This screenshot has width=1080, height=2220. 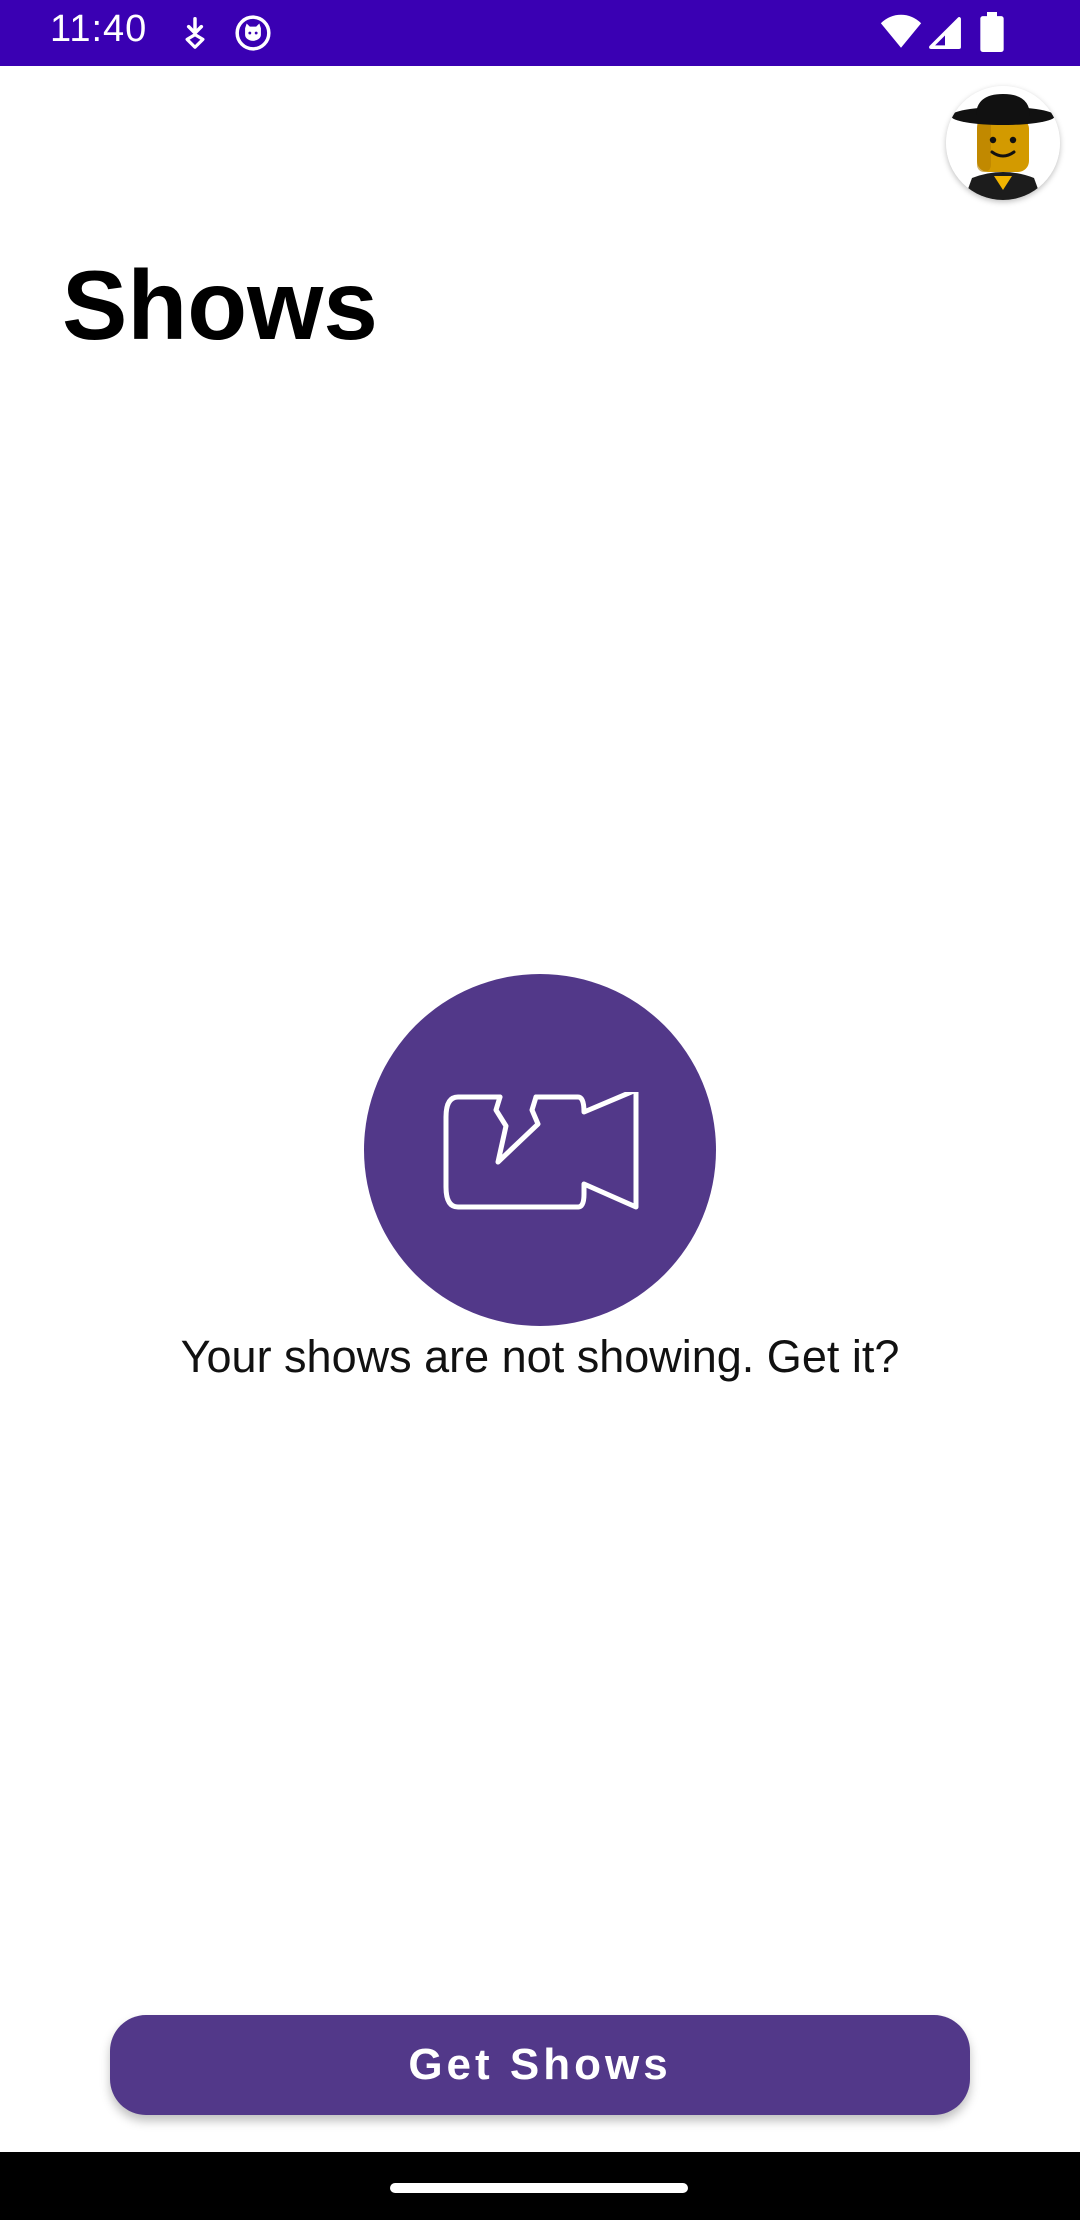 I want to click on get-shows-button: Get Shows, so click(x=540, y=2065).